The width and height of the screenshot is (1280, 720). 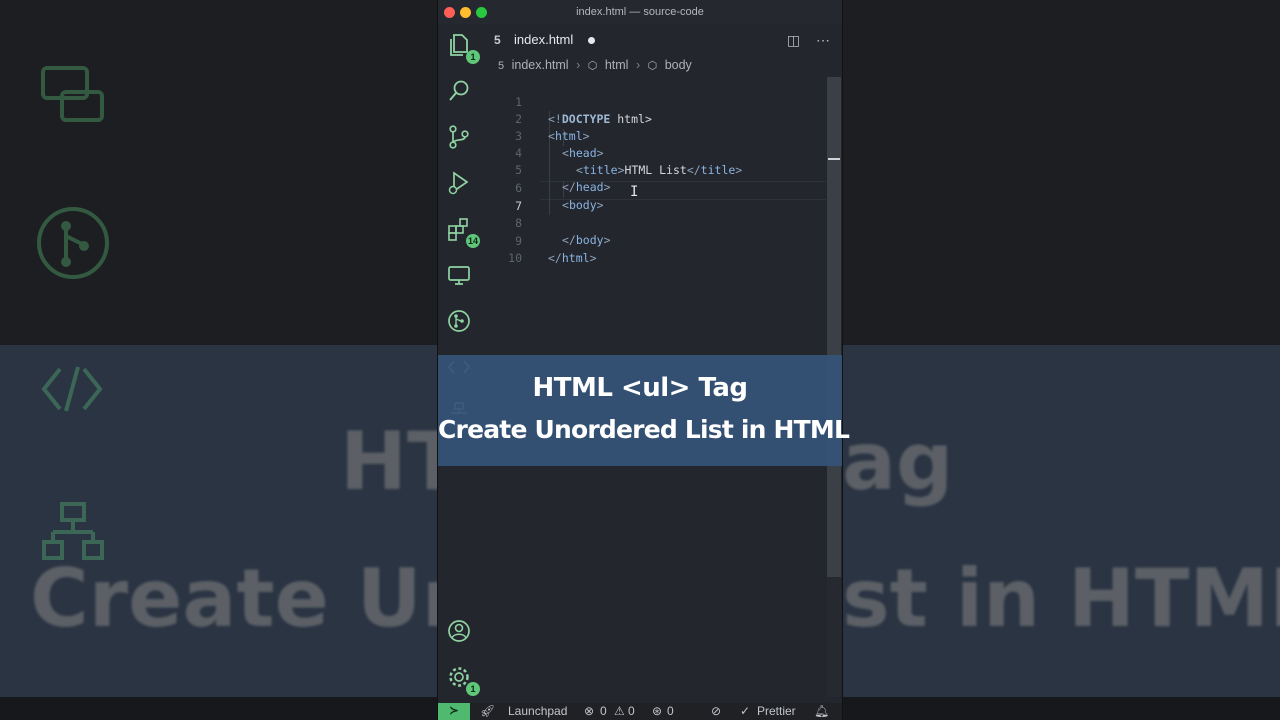 What do you see at coordinates (72, 94) in the screenshot?
I see `chat-icon` at bounding box center [72, 94].